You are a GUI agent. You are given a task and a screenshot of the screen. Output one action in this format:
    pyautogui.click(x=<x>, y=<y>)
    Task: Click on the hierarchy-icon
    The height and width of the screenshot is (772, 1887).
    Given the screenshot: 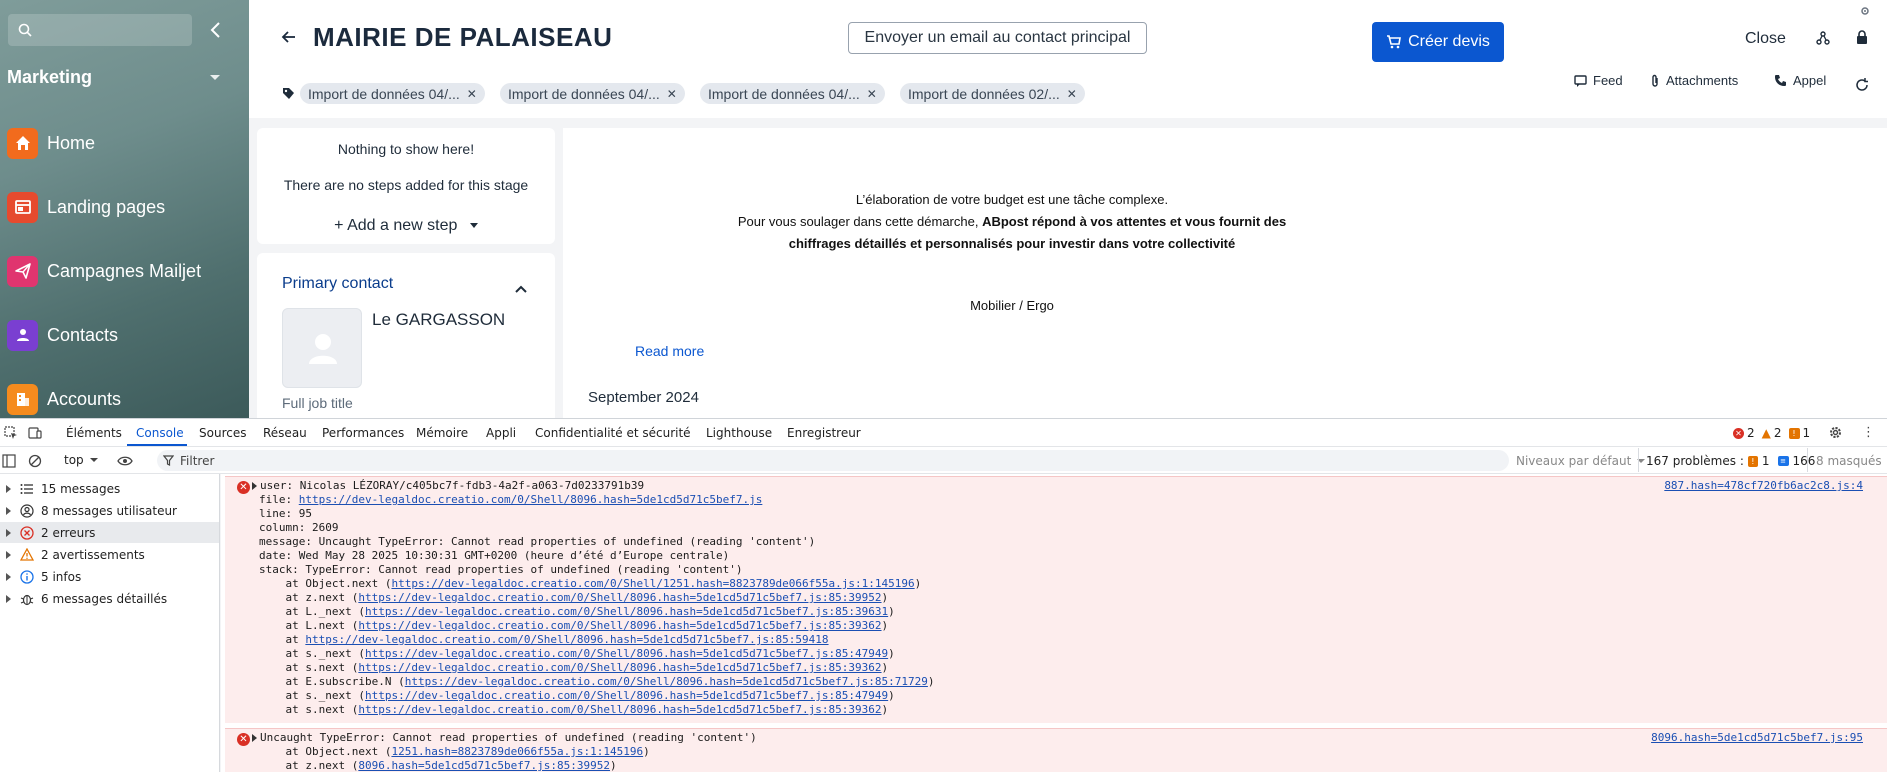 What is the action you would take?
    pyautogui.click(x=1823, y=40)
    